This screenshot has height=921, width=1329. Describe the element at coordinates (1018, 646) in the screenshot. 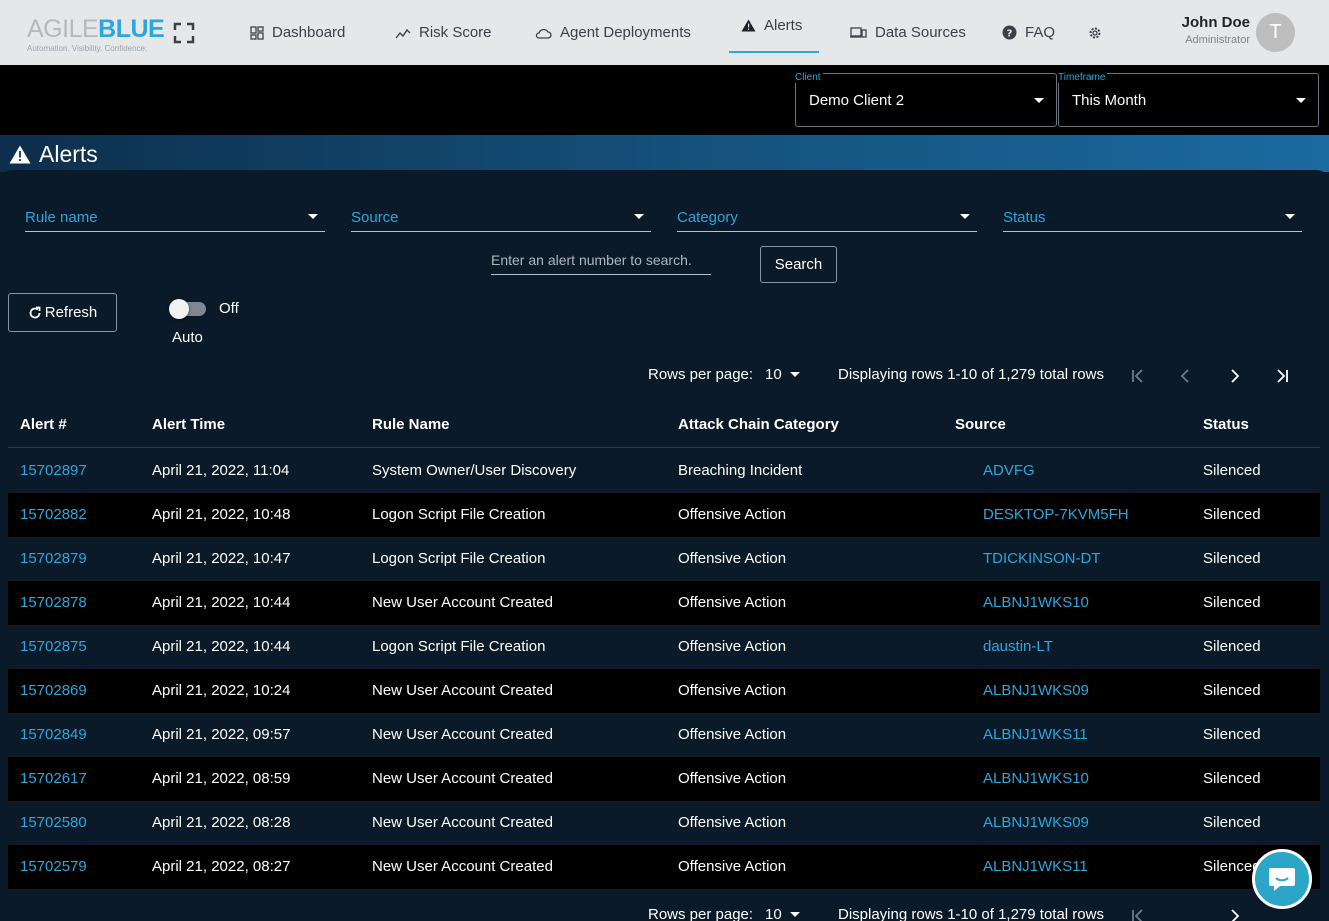

I see `source-link: daustin-LT` at that location.